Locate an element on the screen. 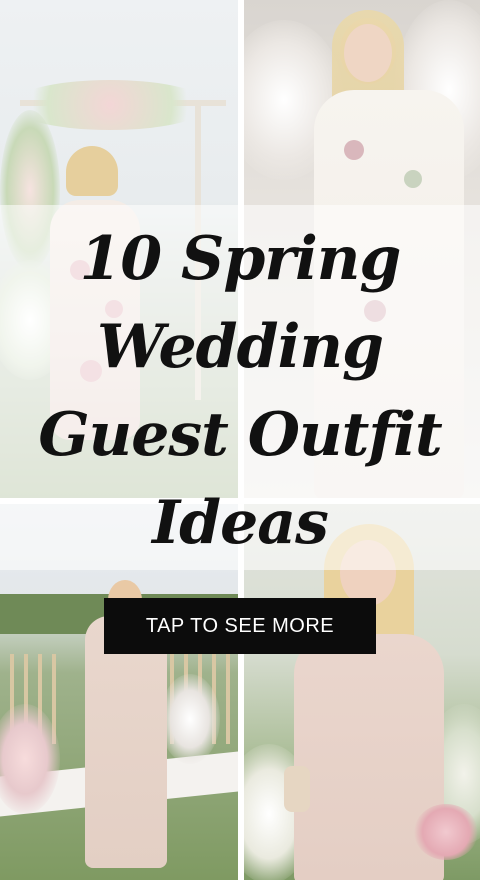 This screenshot has width=480, height=880. title-line-2: Wedding is located at coordinates (240, 347).